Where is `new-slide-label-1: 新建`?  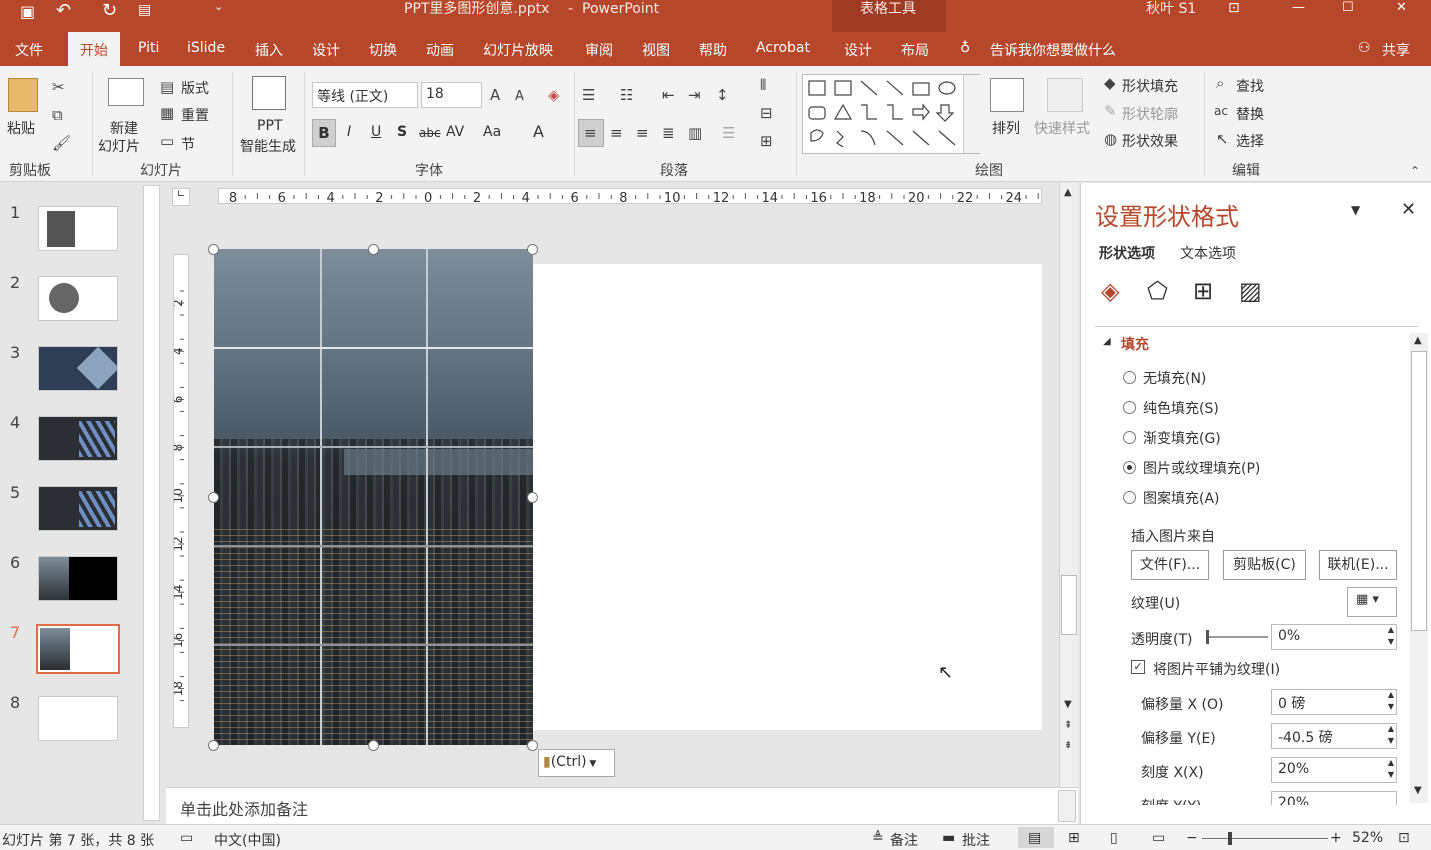 new-slide-label-1: 新建 is located at coordinates (124, 128).